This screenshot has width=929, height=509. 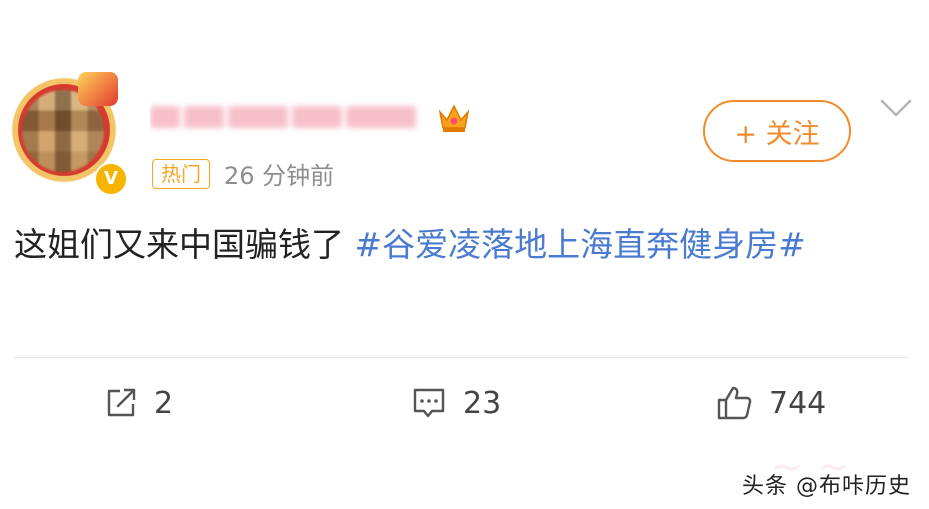 What do you see at coordinates (798, 403) in the screenshot?
I see `like-count: 744` at bounding box center [798, 403].